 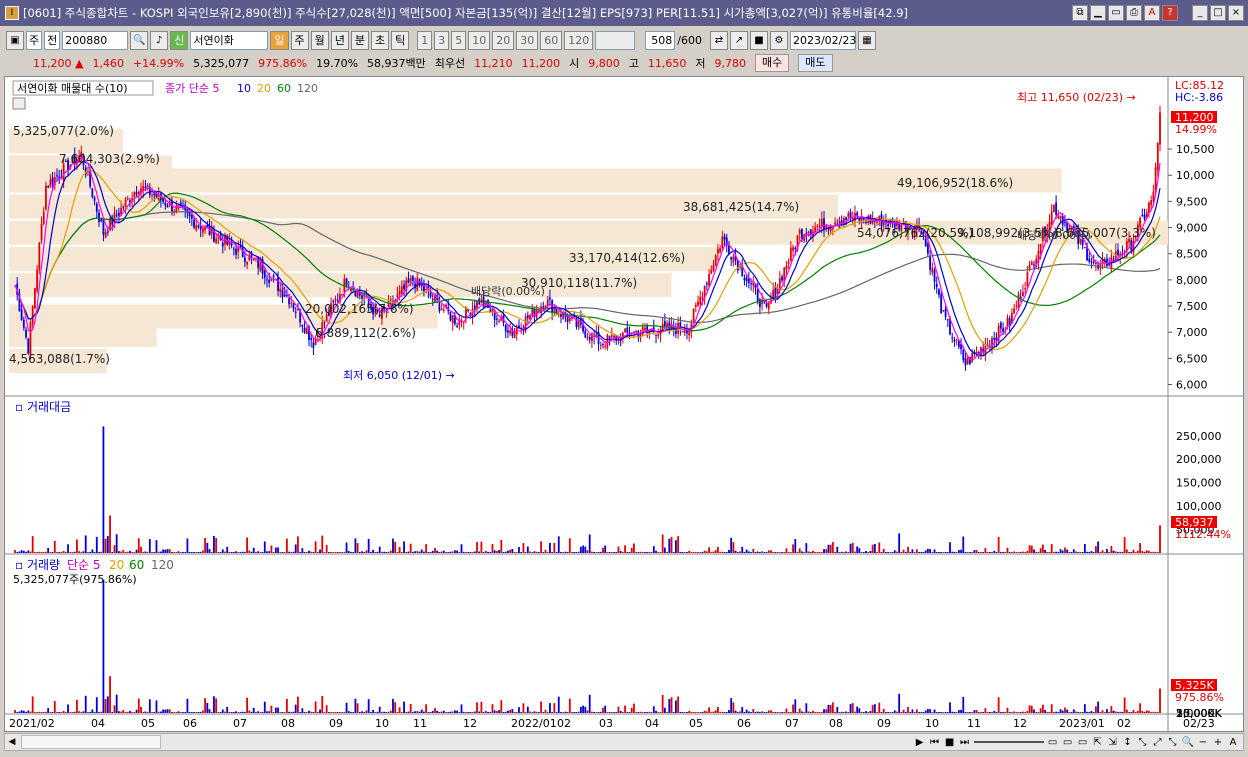 I want to click on minute-60: 60, so click(x=551, y=40).